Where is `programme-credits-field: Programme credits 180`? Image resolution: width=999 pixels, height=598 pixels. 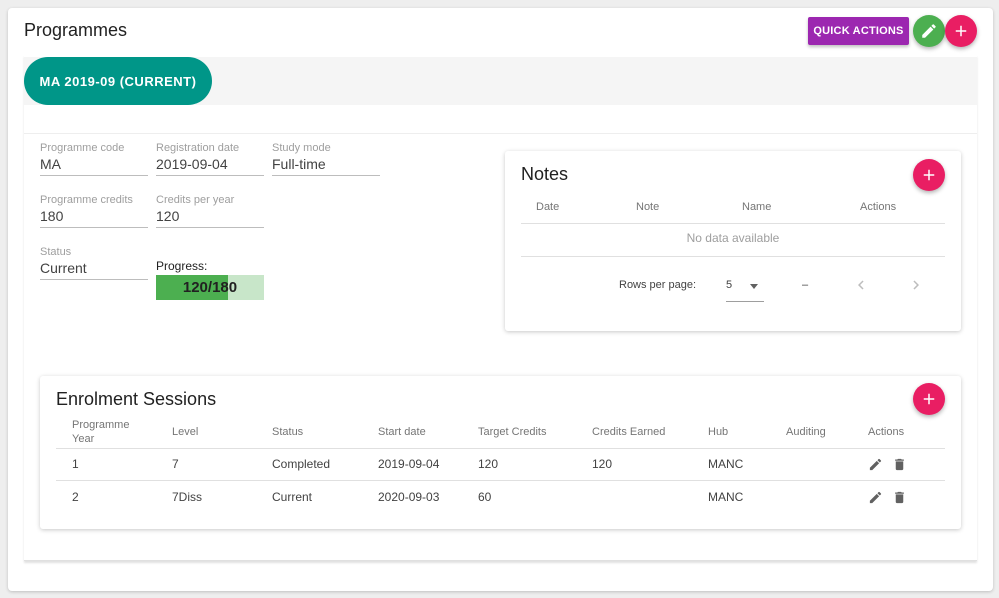 programme-credits-field: Programme credits 180 is located at coordinates (94, 211).